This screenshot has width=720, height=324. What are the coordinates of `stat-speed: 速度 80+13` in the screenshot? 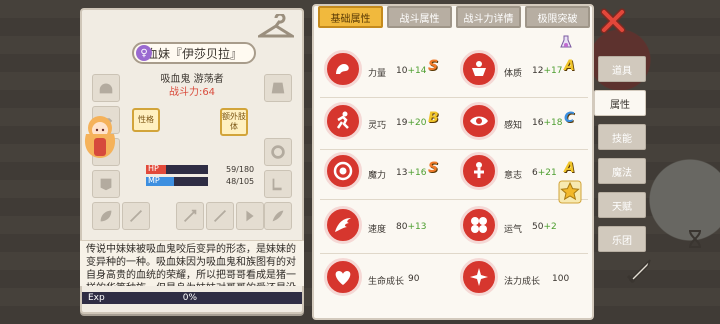 It's located at (385, 227).